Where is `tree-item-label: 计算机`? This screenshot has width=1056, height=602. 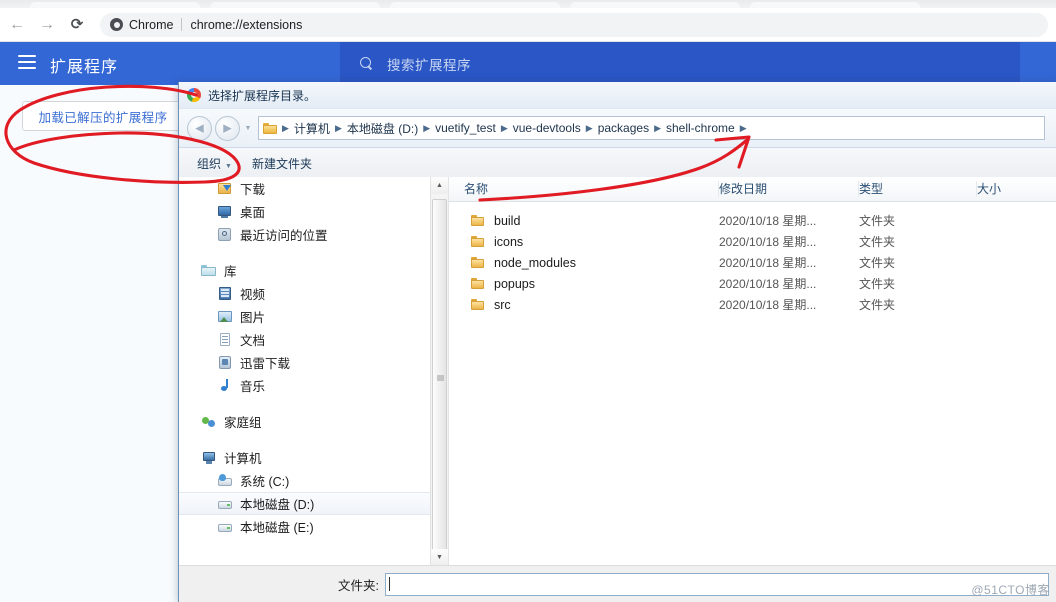 tree-item-label: 计算机 is located at coordinates (243, 459).